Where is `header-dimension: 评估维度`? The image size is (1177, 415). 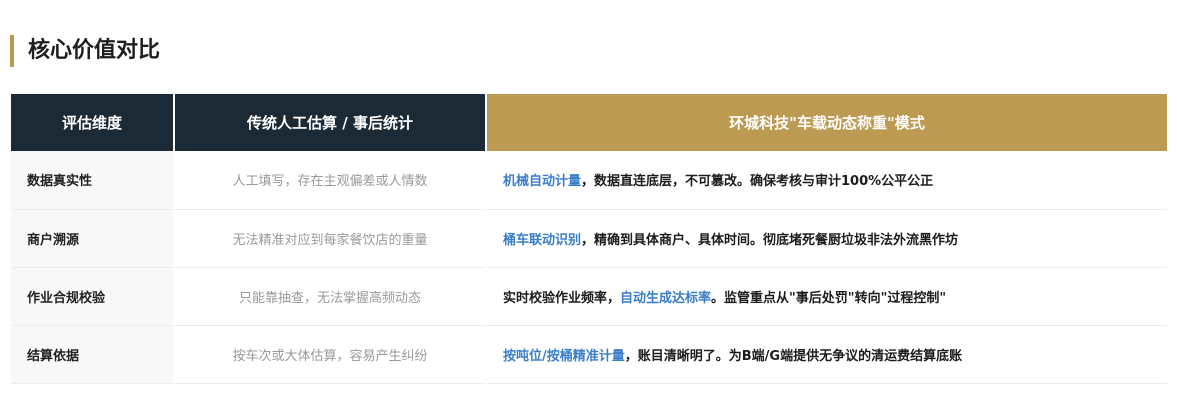 header-dimension: 评估维度 is located at coordinates (92, 122).